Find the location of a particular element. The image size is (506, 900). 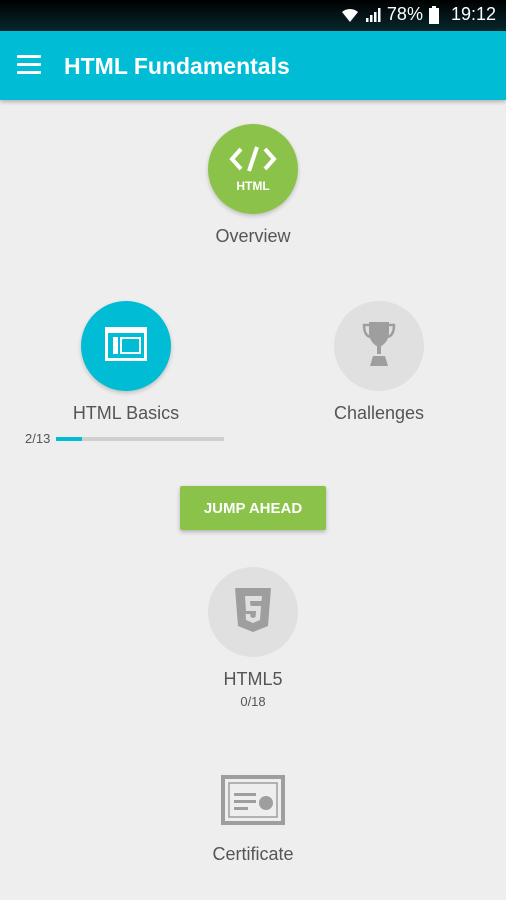

module-label: Certificate is located at coordinates (253, 854).